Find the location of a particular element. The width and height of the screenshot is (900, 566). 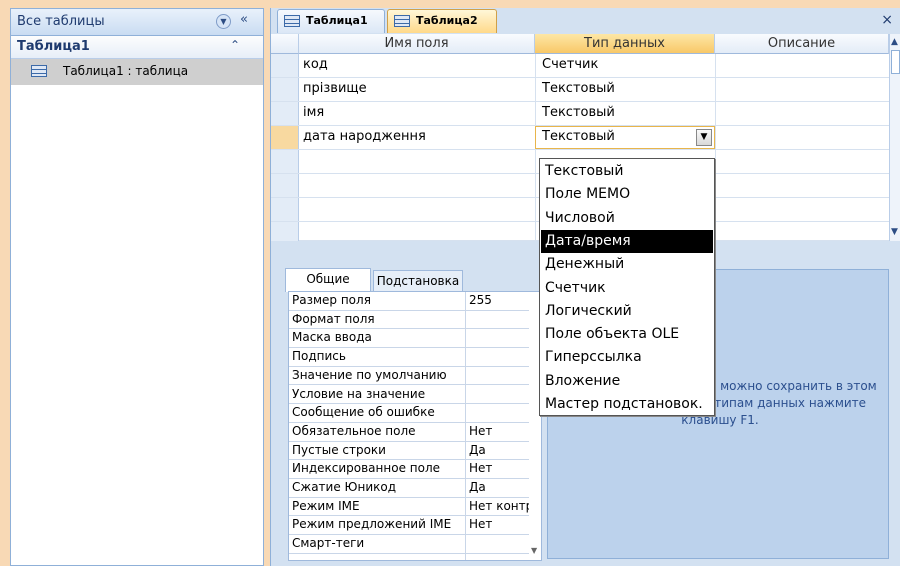

nav-menu-dropdown-icon: ▼ is located at coordinates (223, 21).